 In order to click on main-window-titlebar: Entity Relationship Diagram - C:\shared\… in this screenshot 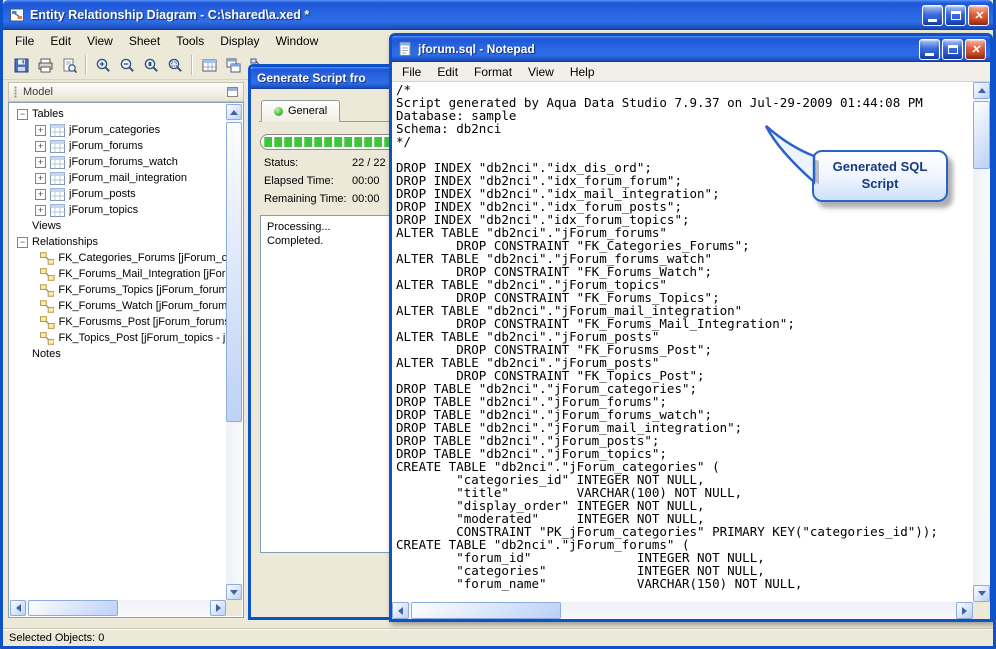, I will do `click(498, 15)`.